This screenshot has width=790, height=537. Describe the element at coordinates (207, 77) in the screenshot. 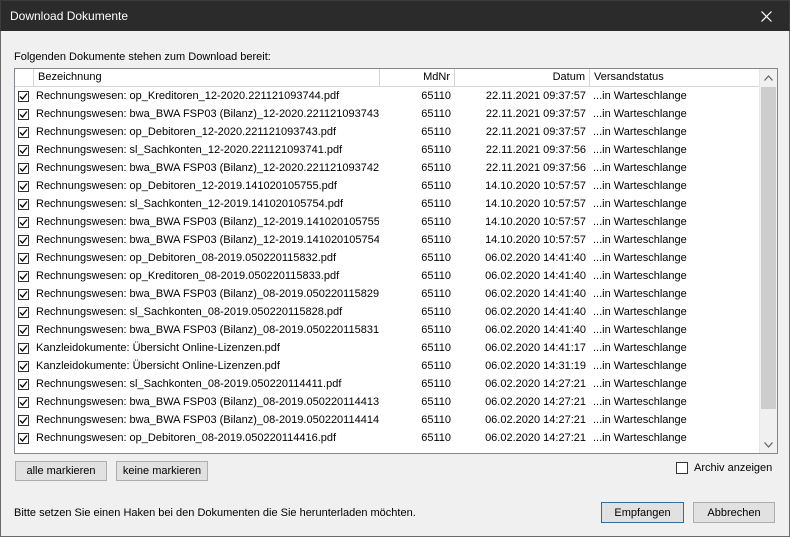

I see `header-bezeichnung: Bezeichnung` at that location.